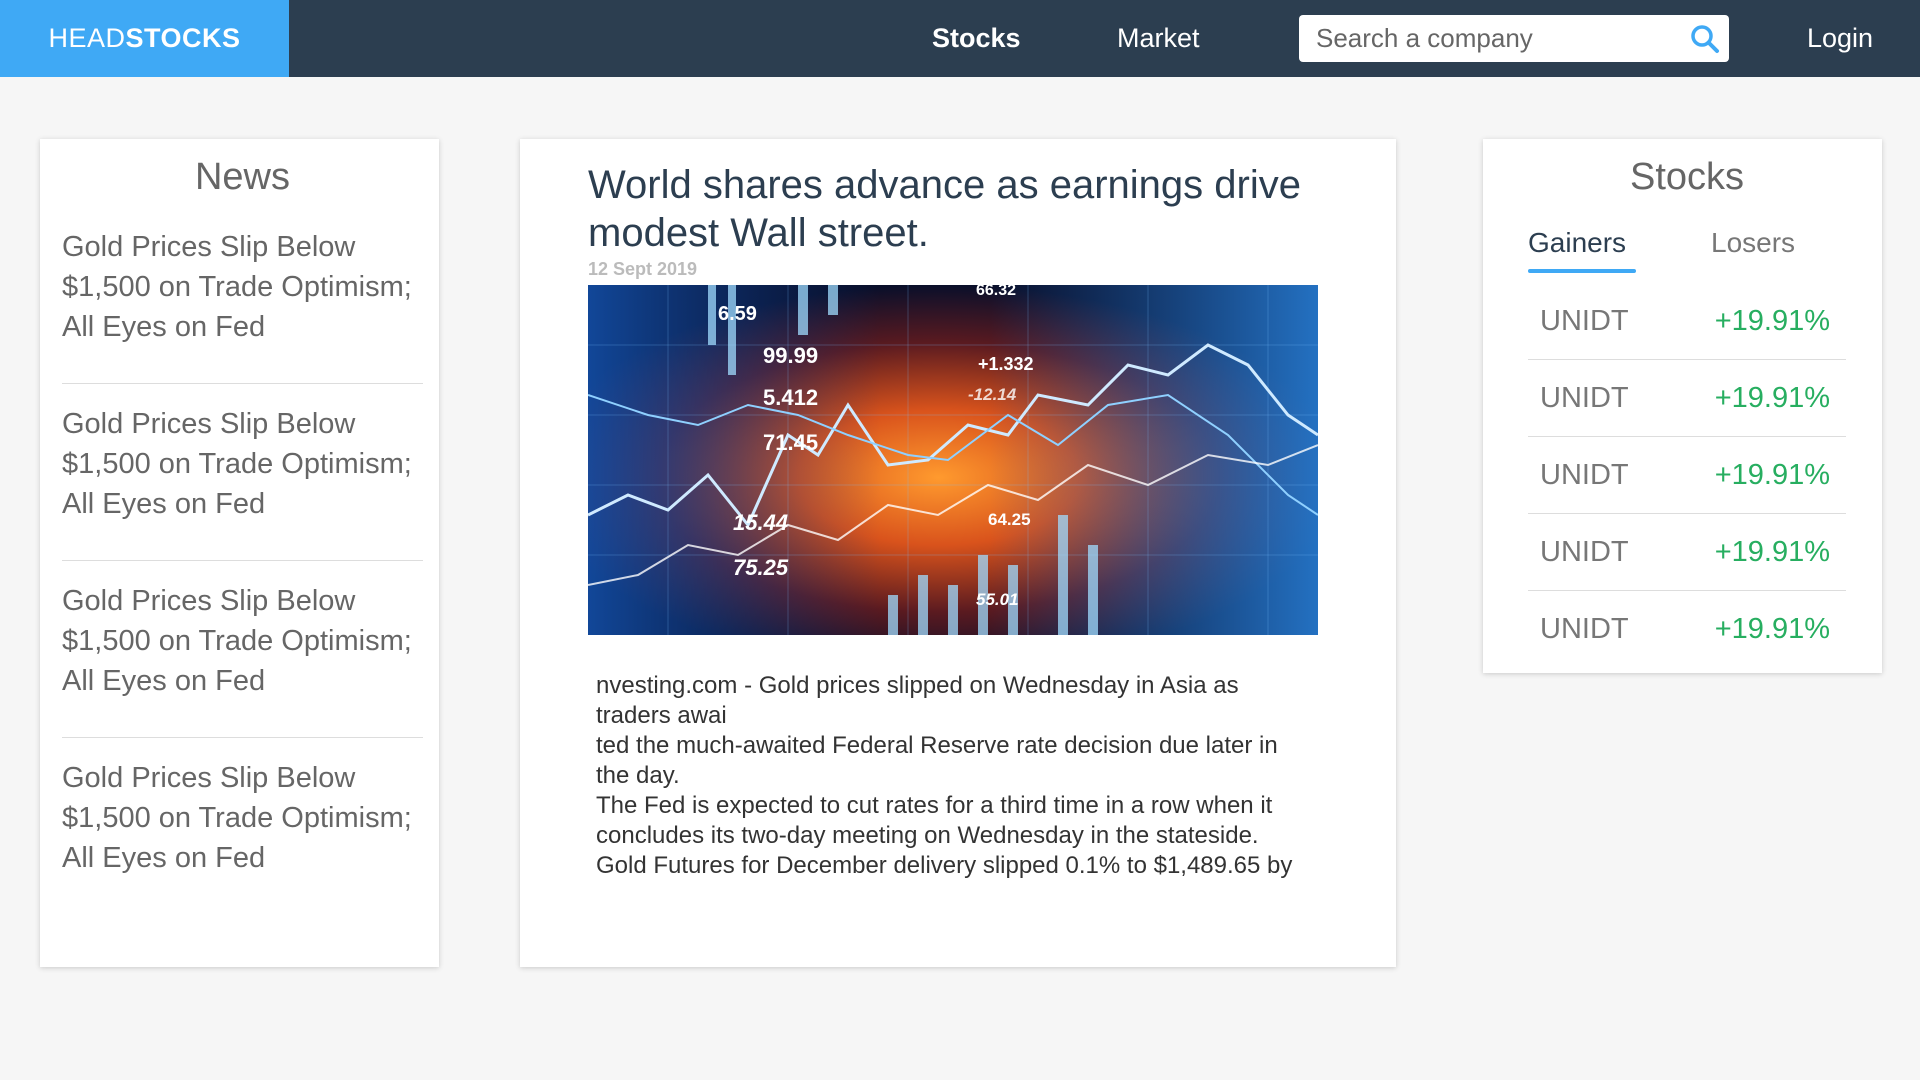 This screenshot has width=1920, height=1080. I want to click on stocks-panel-title: Stocks, so click(1687, 177).